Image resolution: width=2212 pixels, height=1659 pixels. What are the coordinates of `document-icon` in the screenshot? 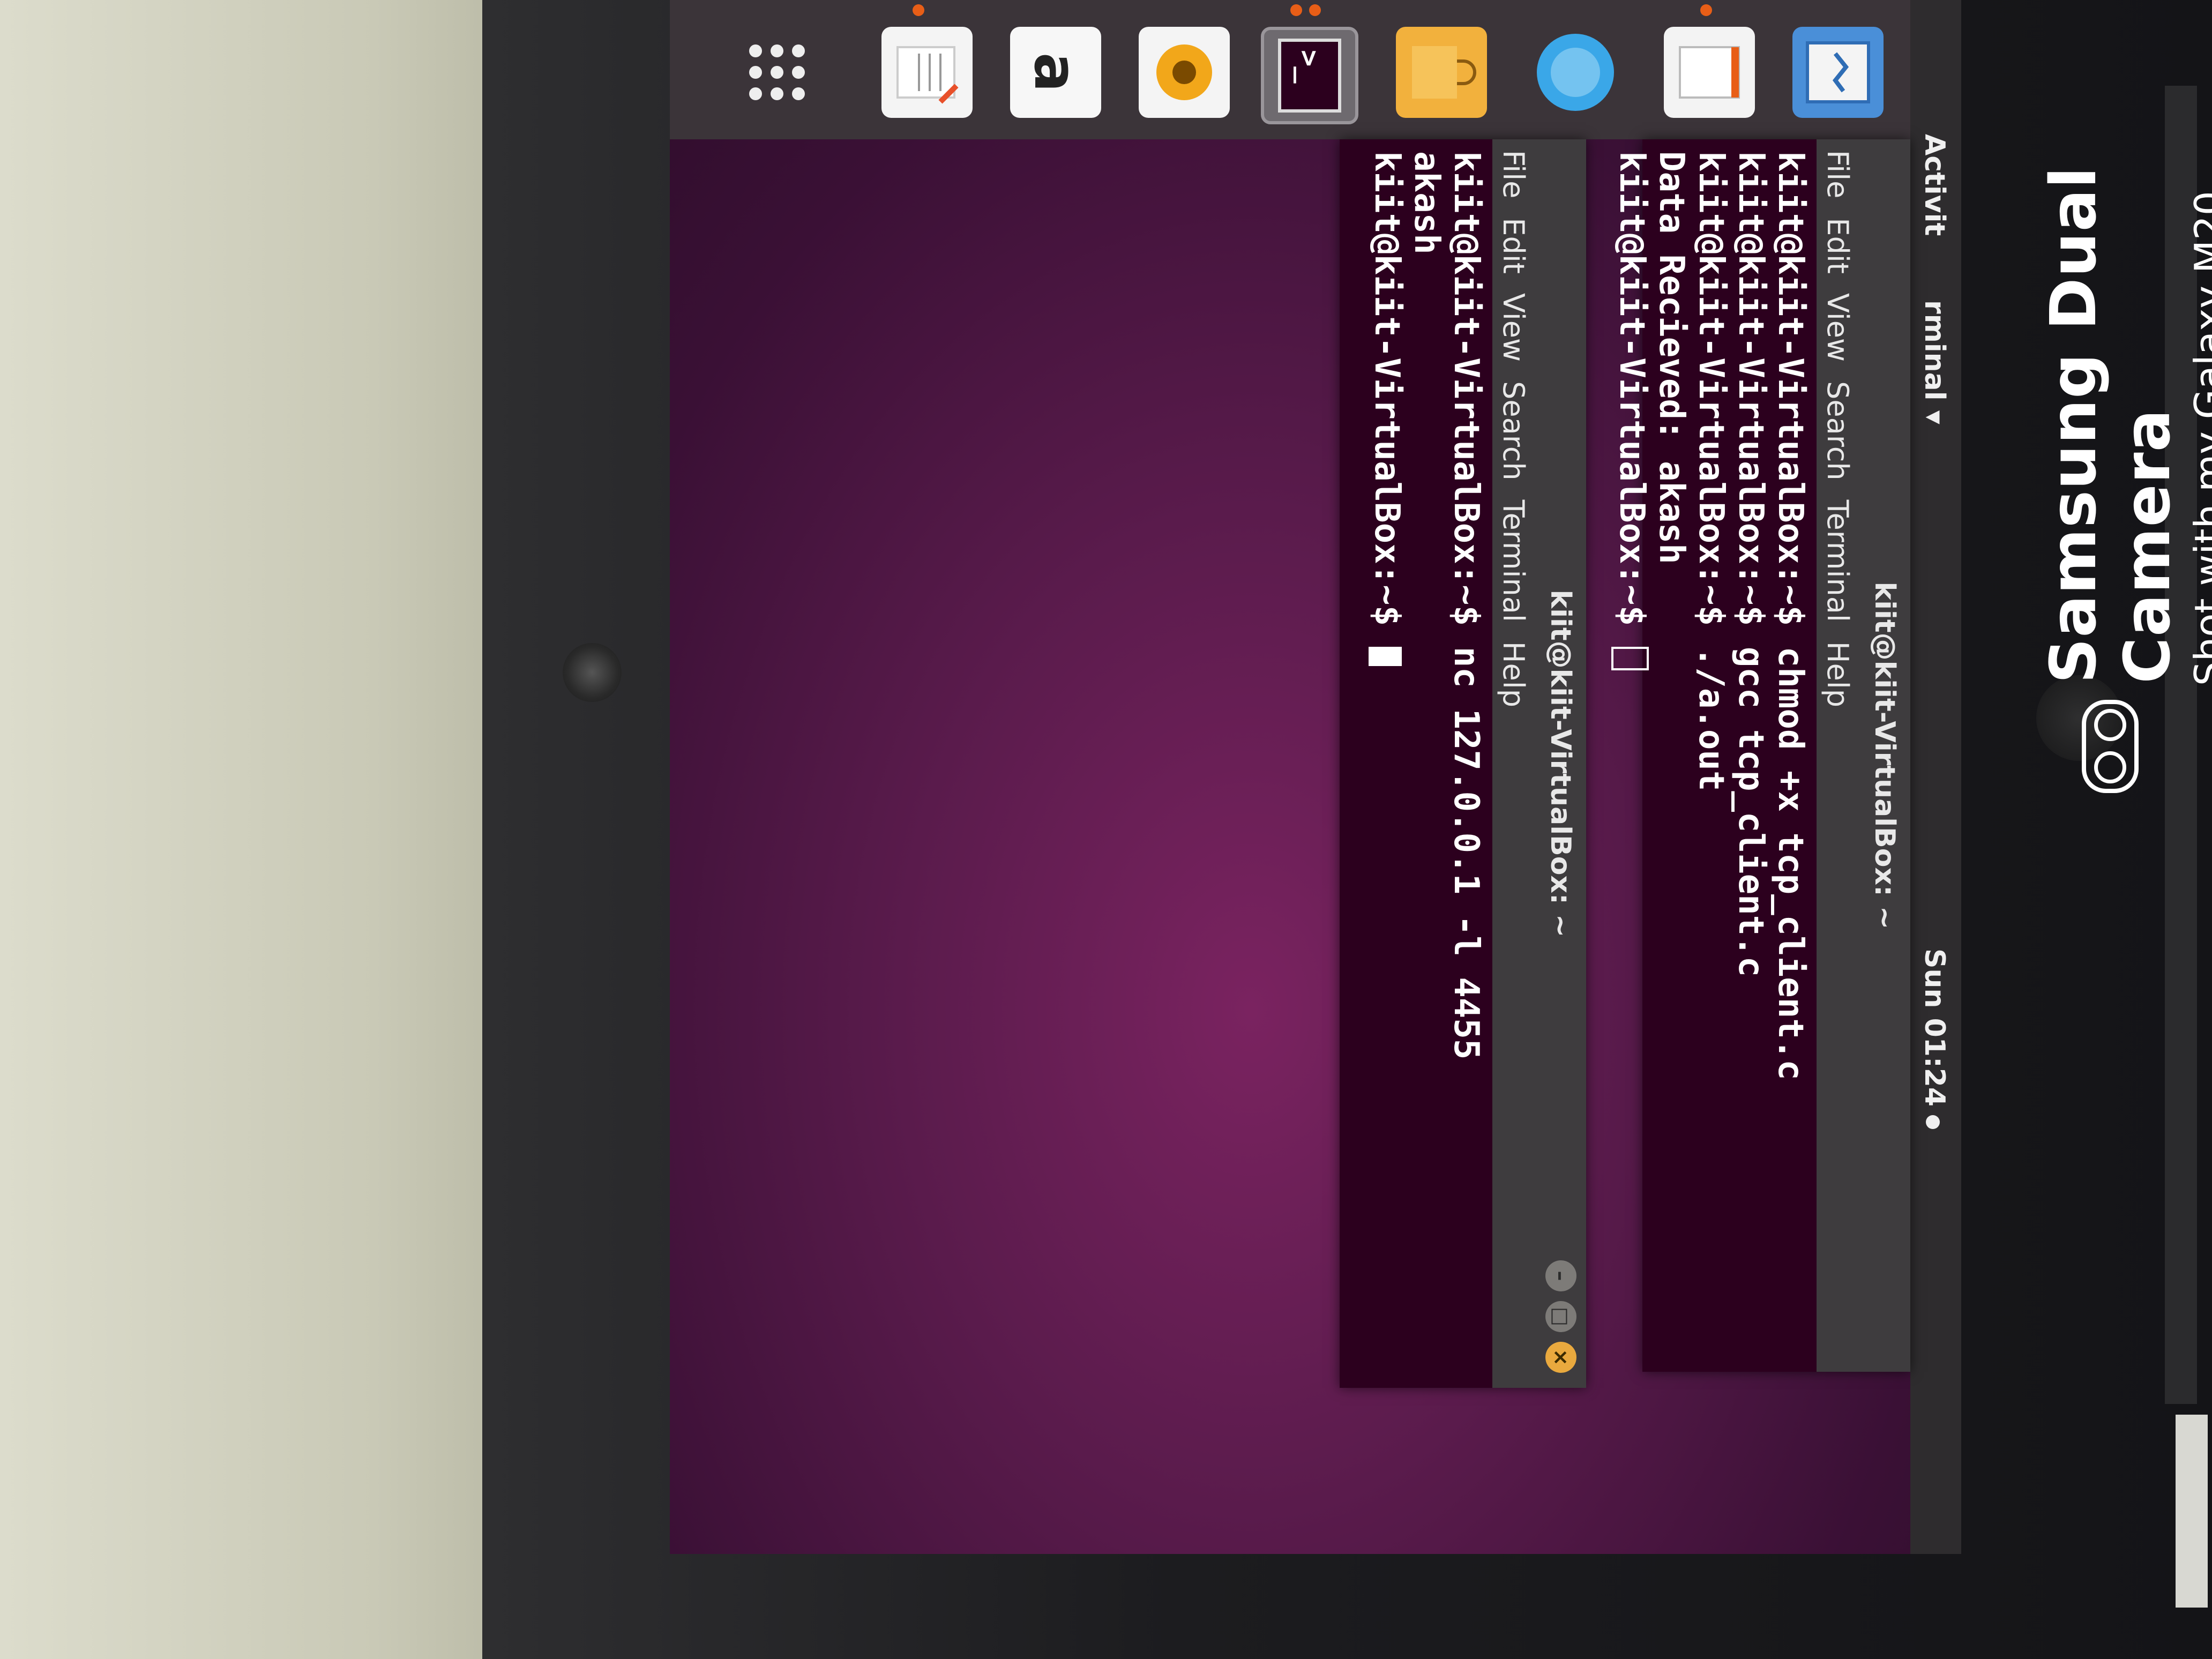 It's located at (1838, 72).